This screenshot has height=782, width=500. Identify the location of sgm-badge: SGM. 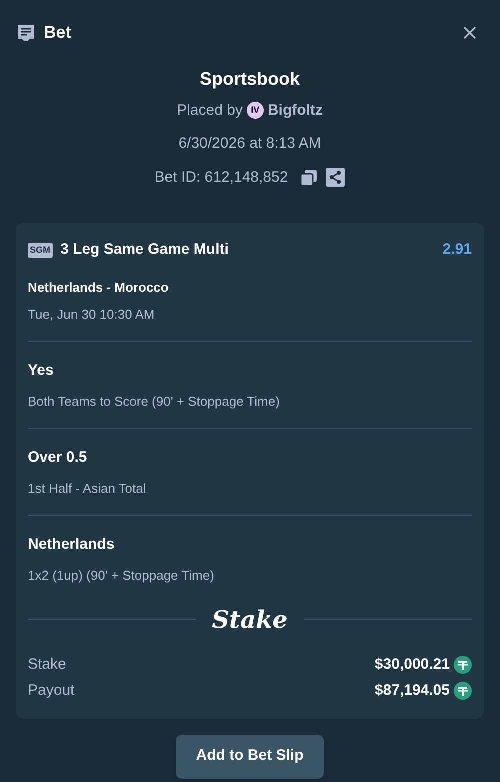
(40, 250).